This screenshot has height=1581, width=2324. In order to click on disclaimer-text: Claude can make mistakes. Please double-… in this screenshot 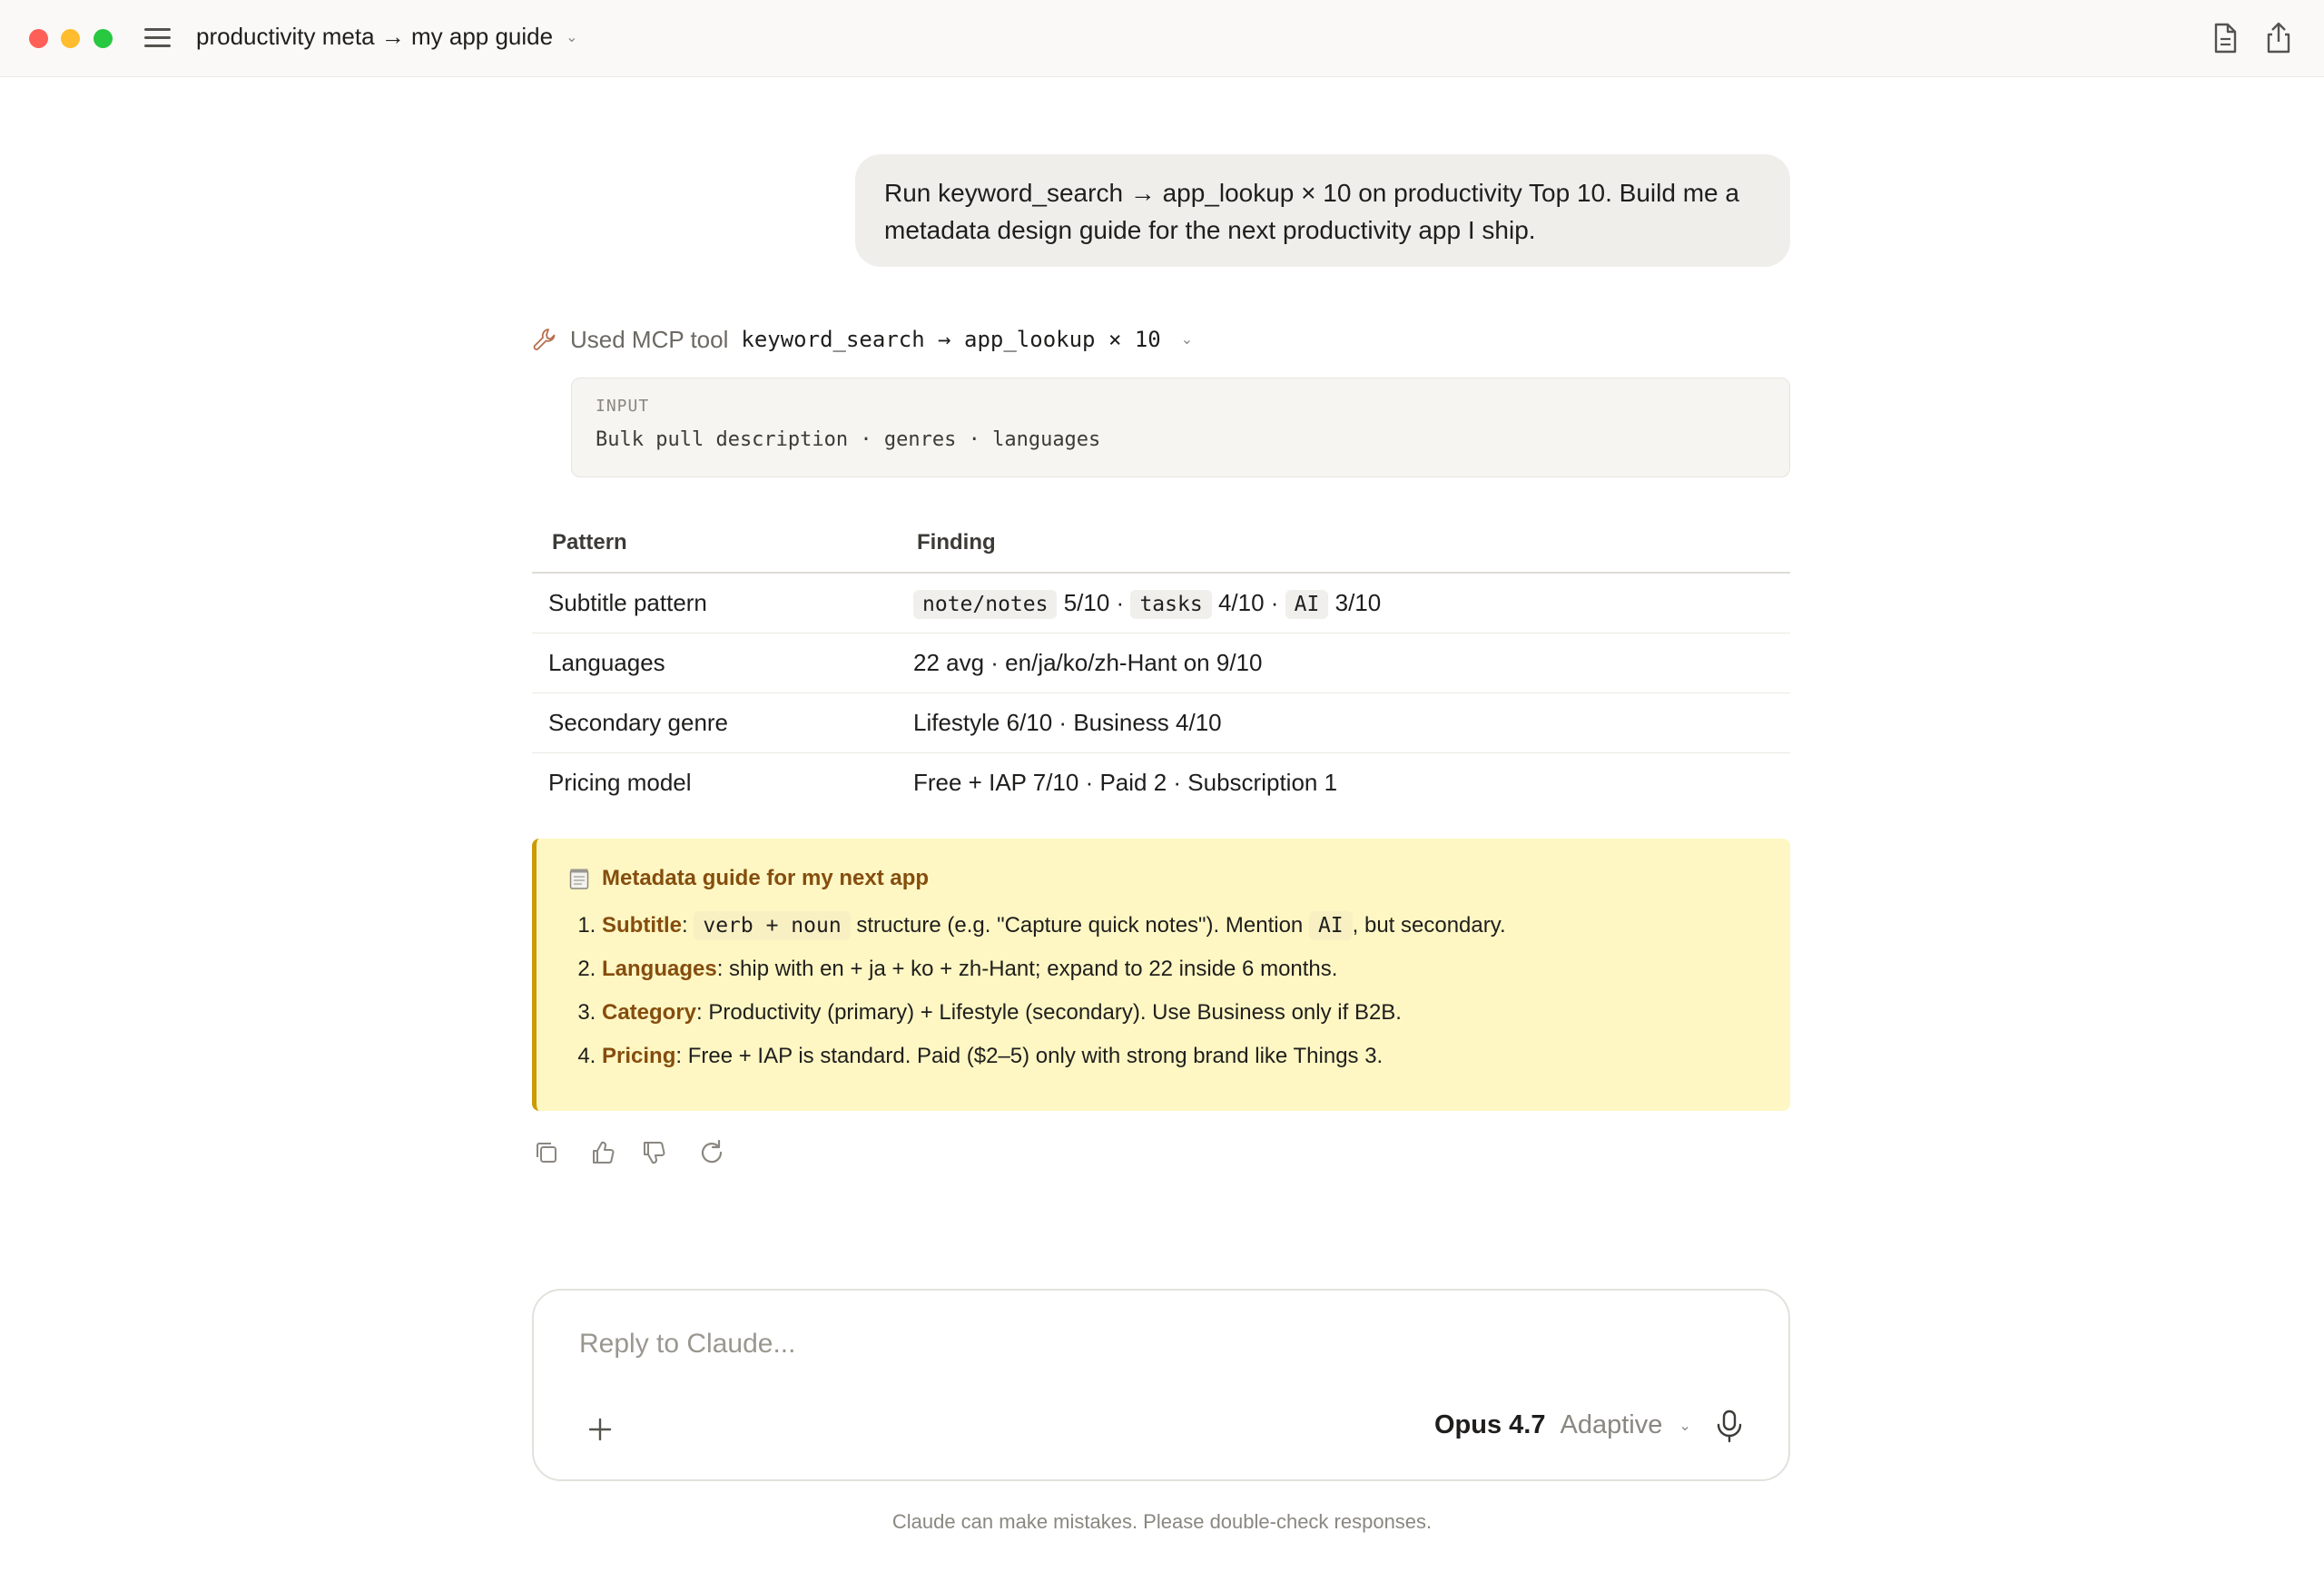, I will do `click(1162, 1521)`.